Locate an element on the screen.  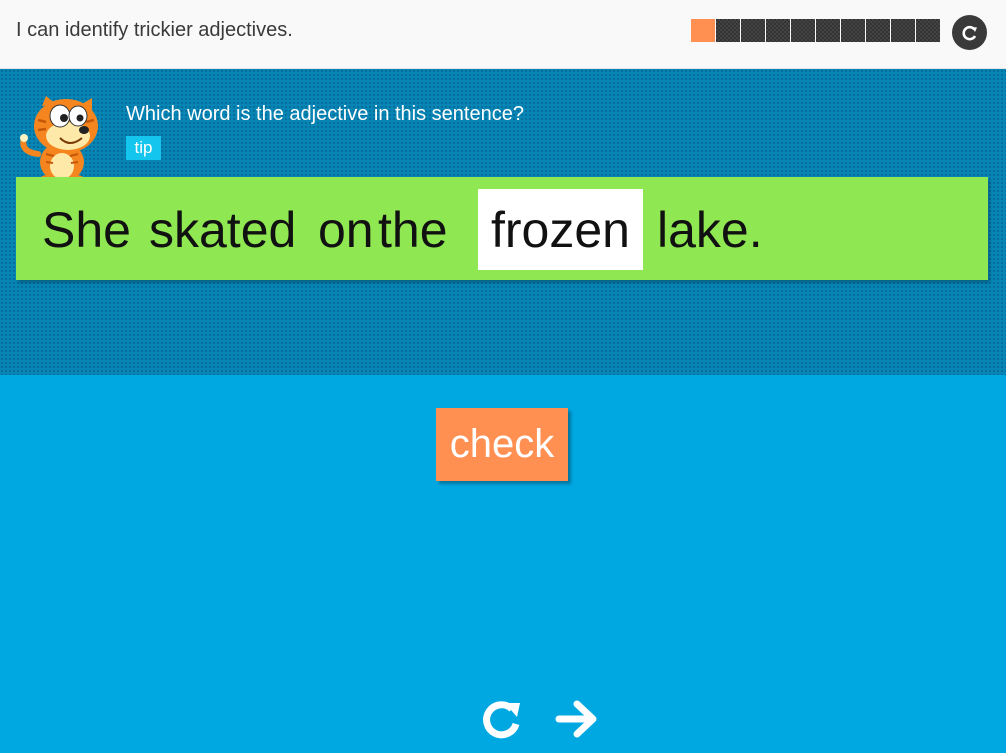
retry-button is located at coordinates (501, 719).